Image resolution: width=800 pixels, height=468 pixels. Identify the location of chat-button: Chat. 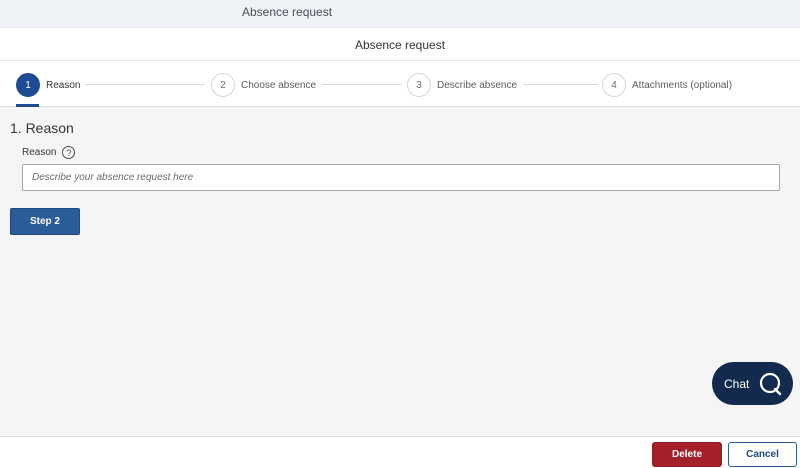
(752, 383).